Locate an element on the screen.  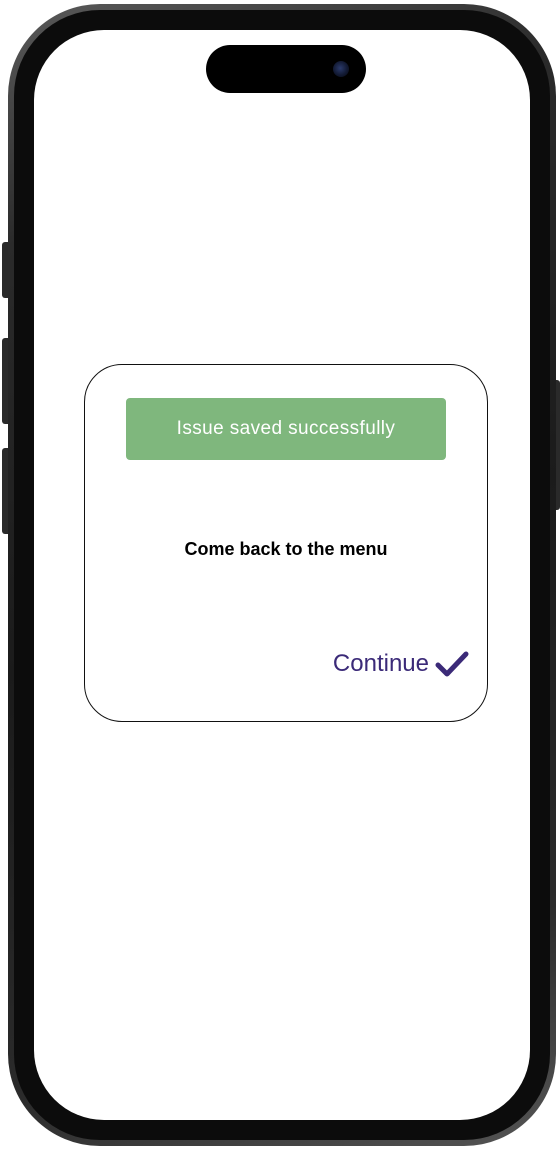
continue-button: Continue is located at coordinates (401, 664).